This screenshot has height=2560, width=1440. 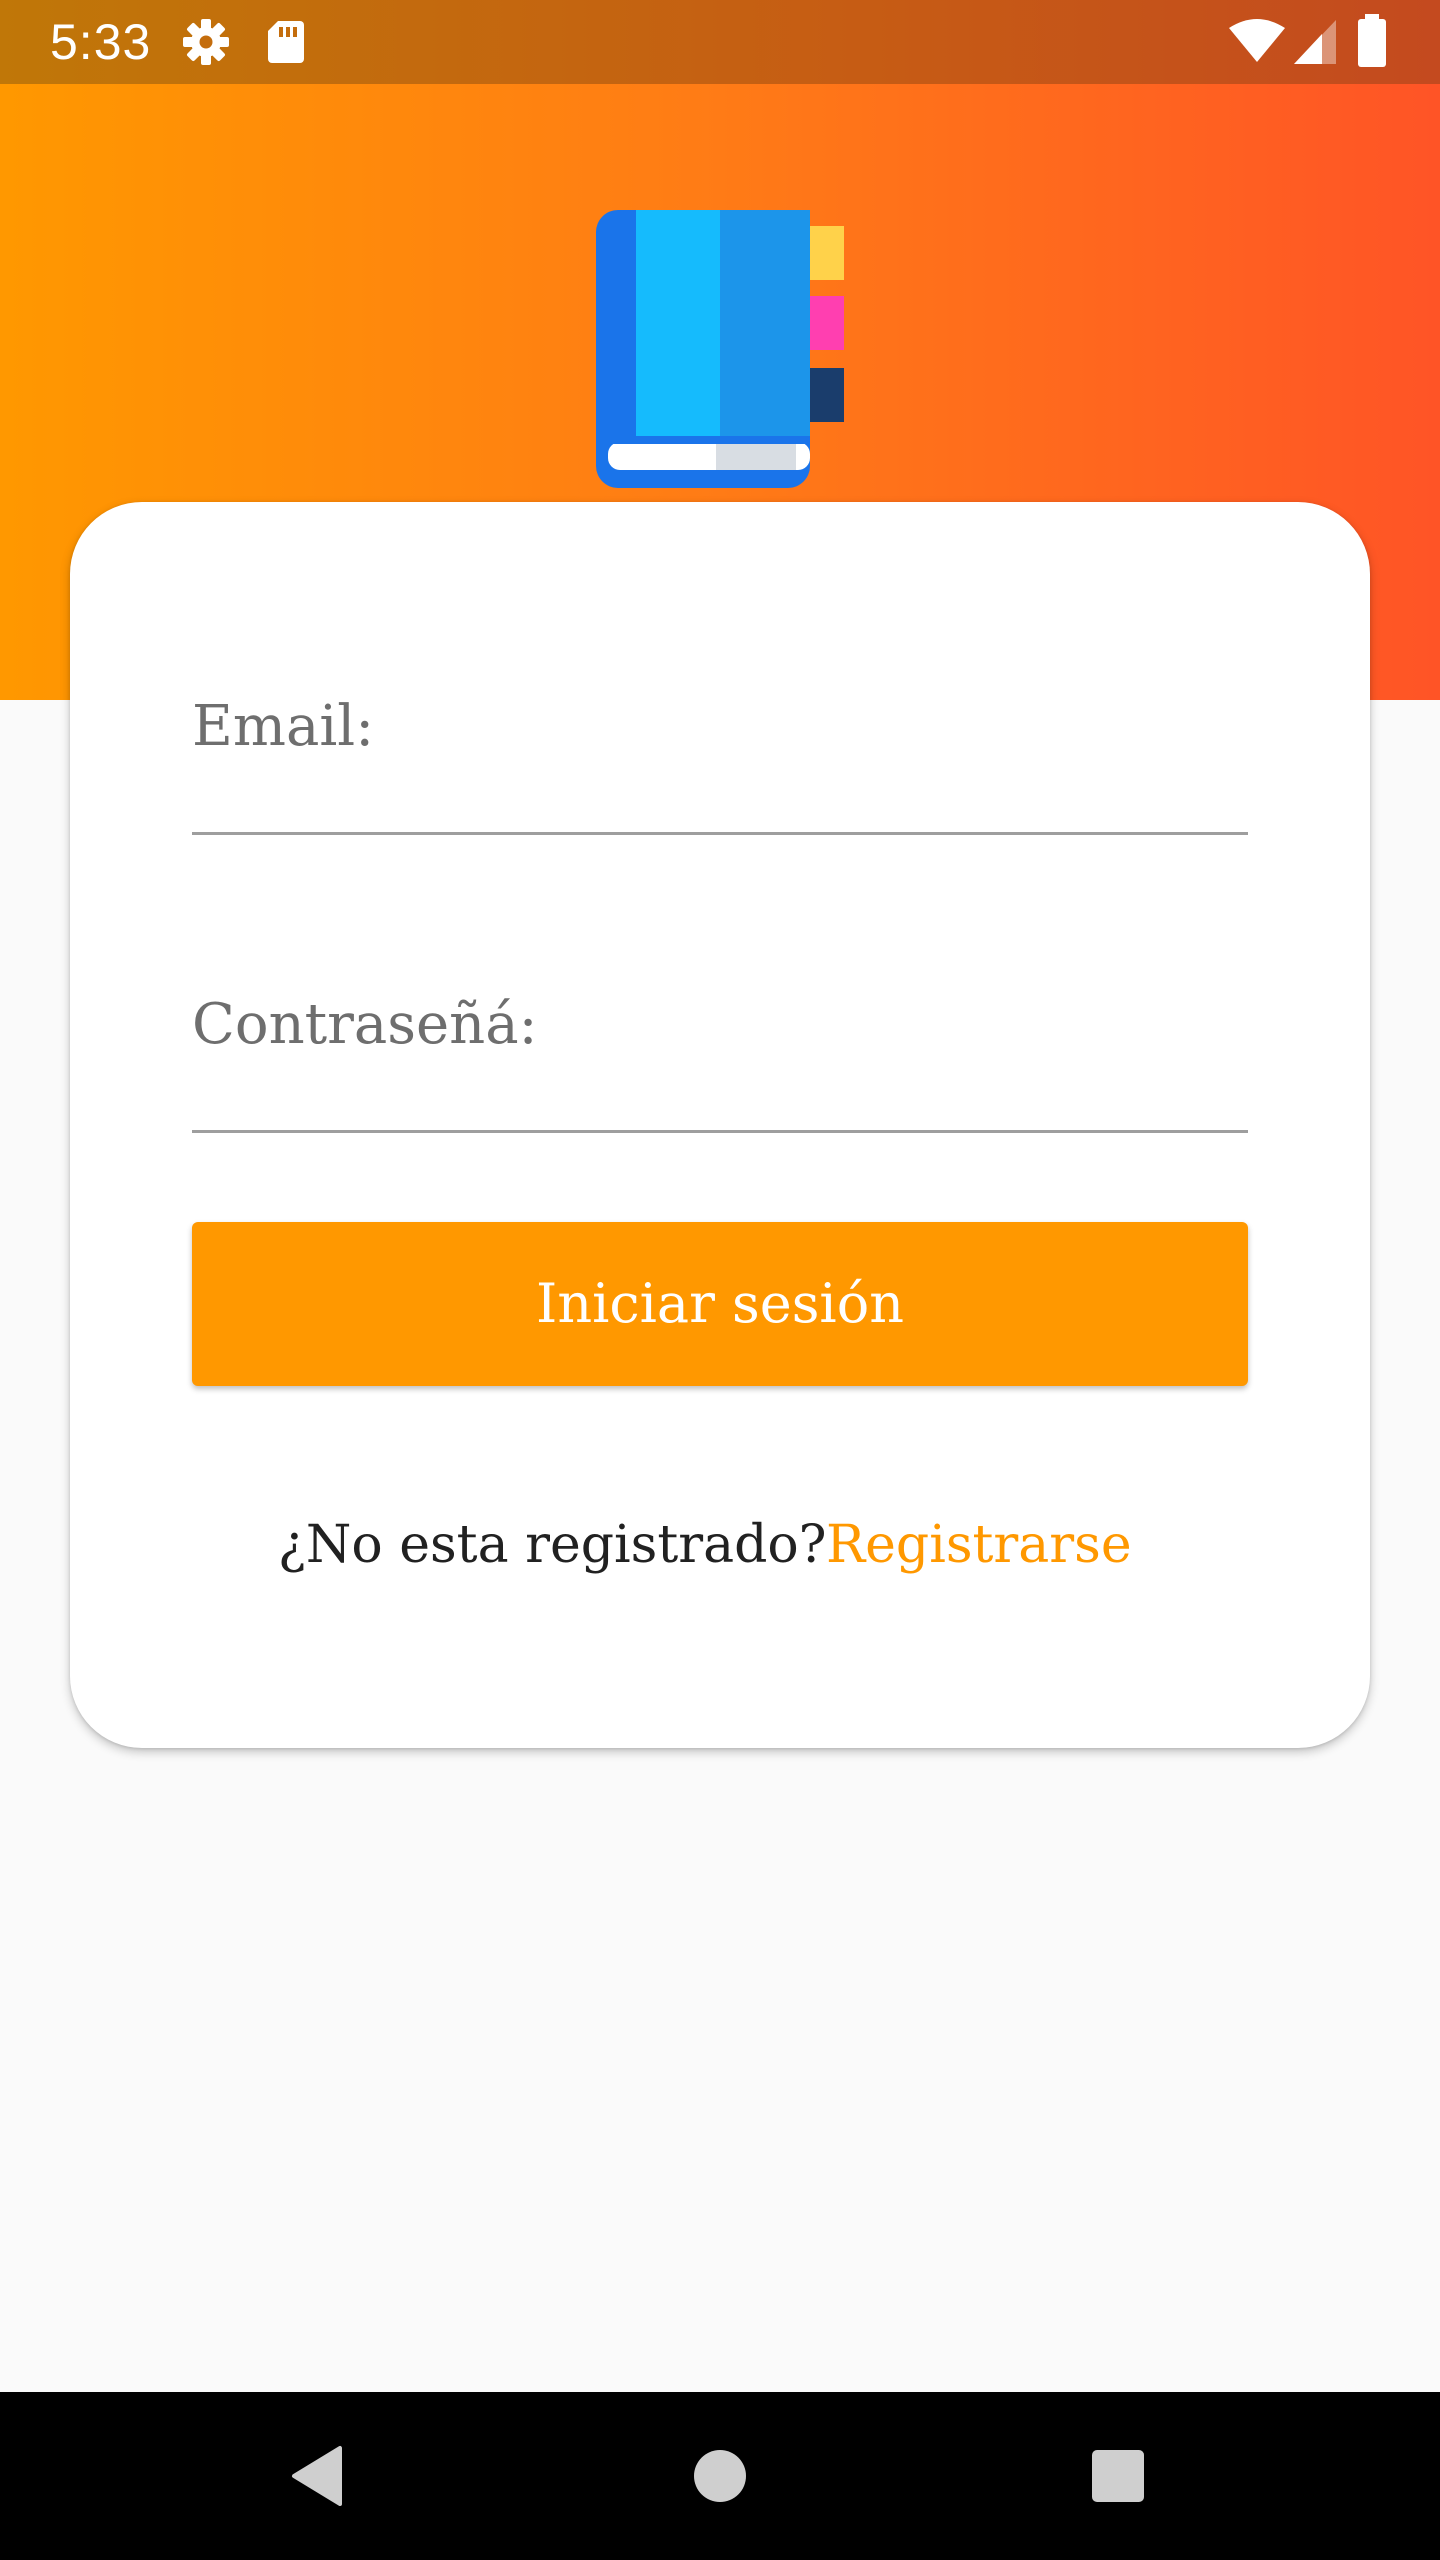 What do you see at coordinates (720, 1131) in the screenshot?
I see `password-field` at bounding box center [720, 1131].